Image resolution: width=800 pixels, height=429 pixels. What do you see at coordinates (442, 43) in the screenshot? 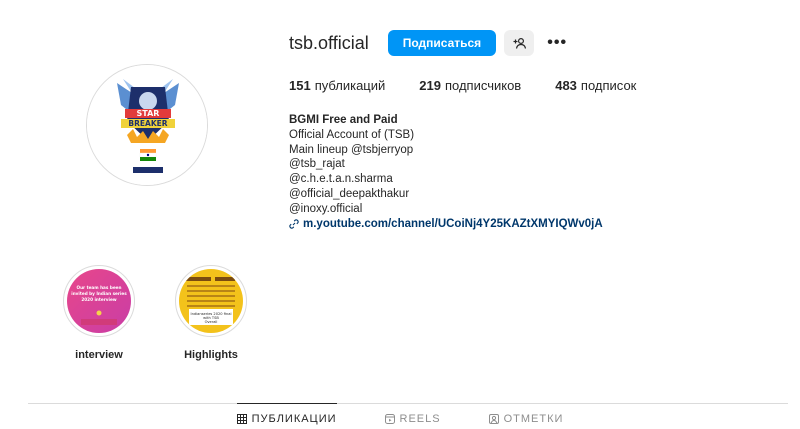
I see `follow-button: Подписаться` at bounding box center [442, 43].